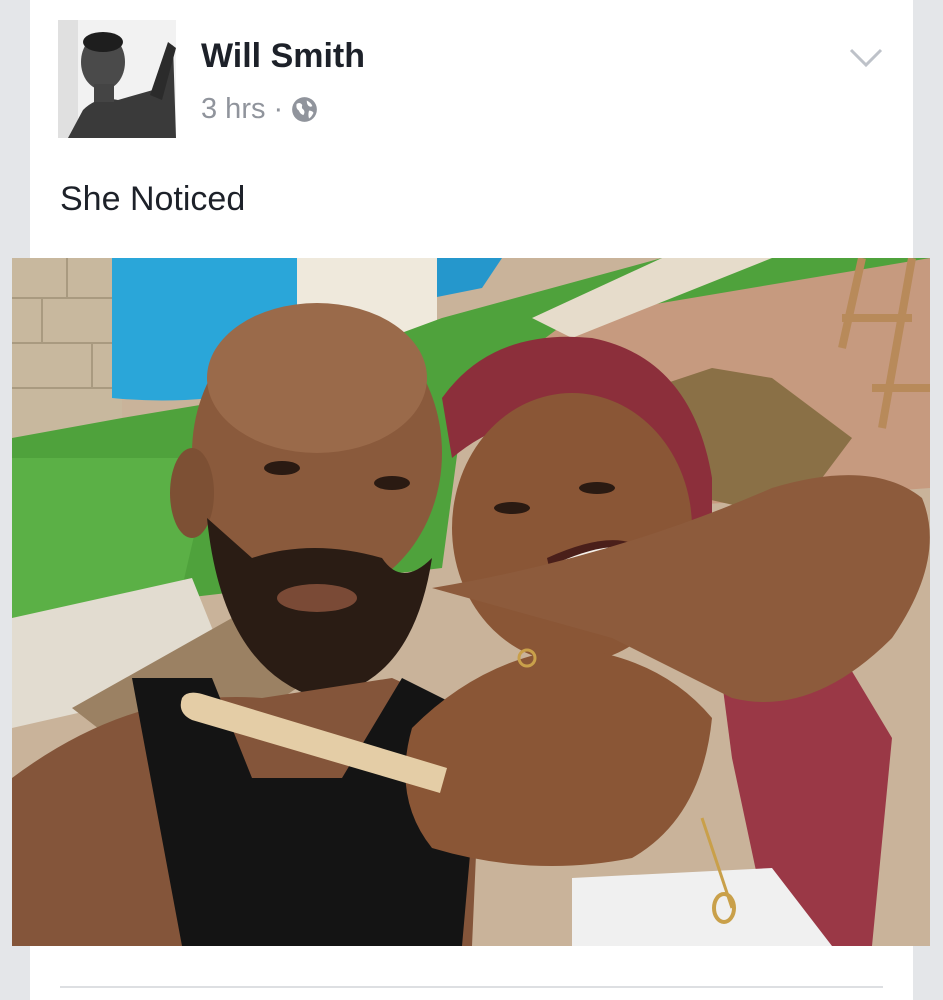 The image size is (943, 1000). I want to click on post-meta: 3 hrs ·, so click(259, 109).